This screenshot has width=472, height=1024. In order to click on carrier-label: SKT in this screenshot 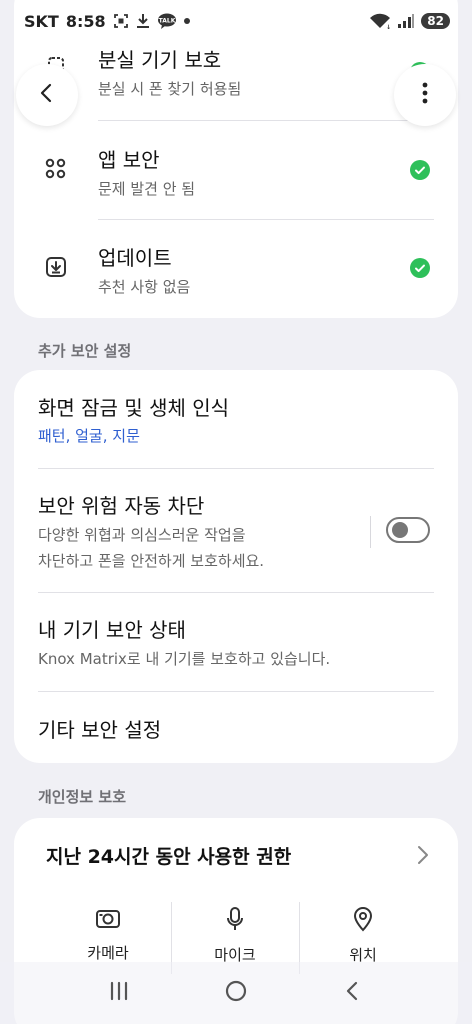, I will do `click(41, 21)`.